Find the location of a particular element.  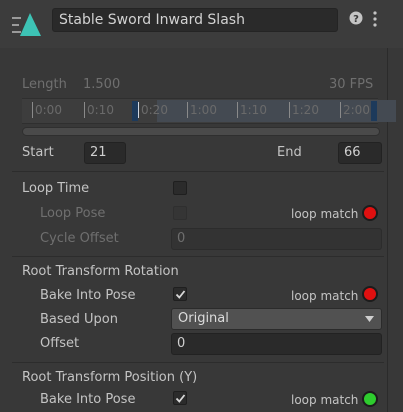

start-label: Start is located at coordinates (38, 152).